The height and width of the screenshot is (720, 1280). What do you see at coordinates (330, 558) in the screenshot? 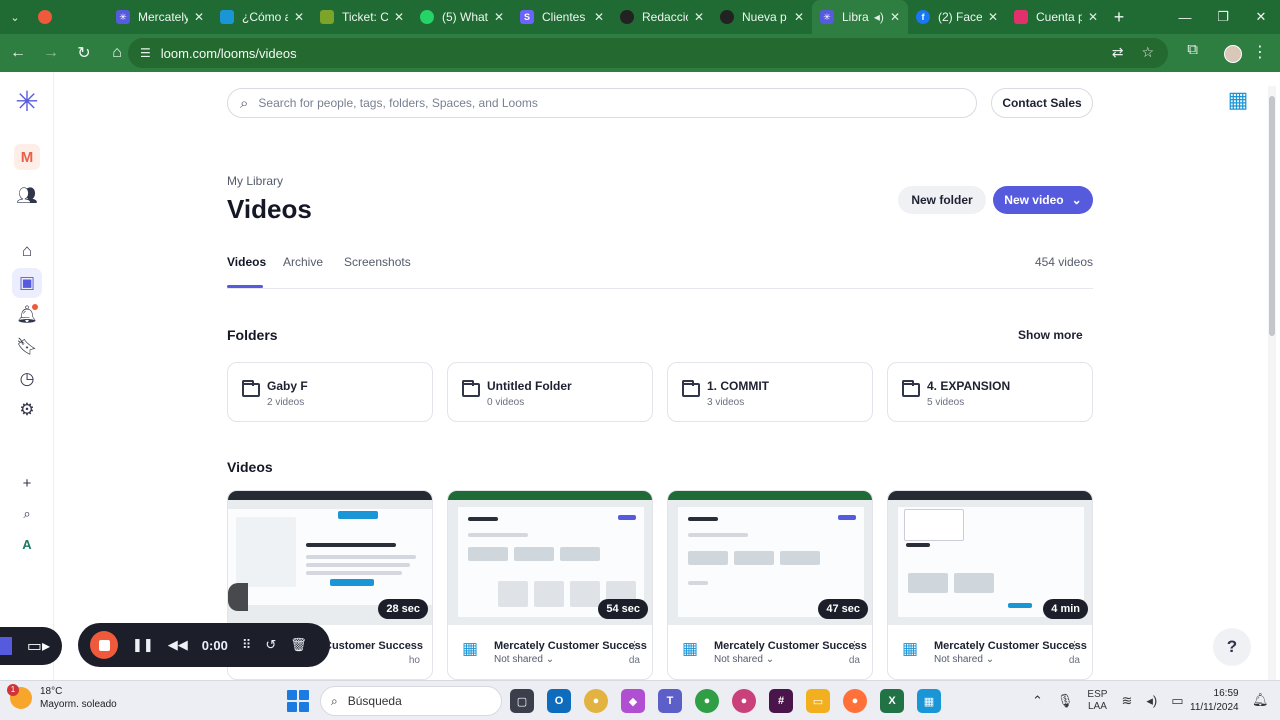
I see `video-thumbnail: 28 sec` at bounding box center [330, 558].